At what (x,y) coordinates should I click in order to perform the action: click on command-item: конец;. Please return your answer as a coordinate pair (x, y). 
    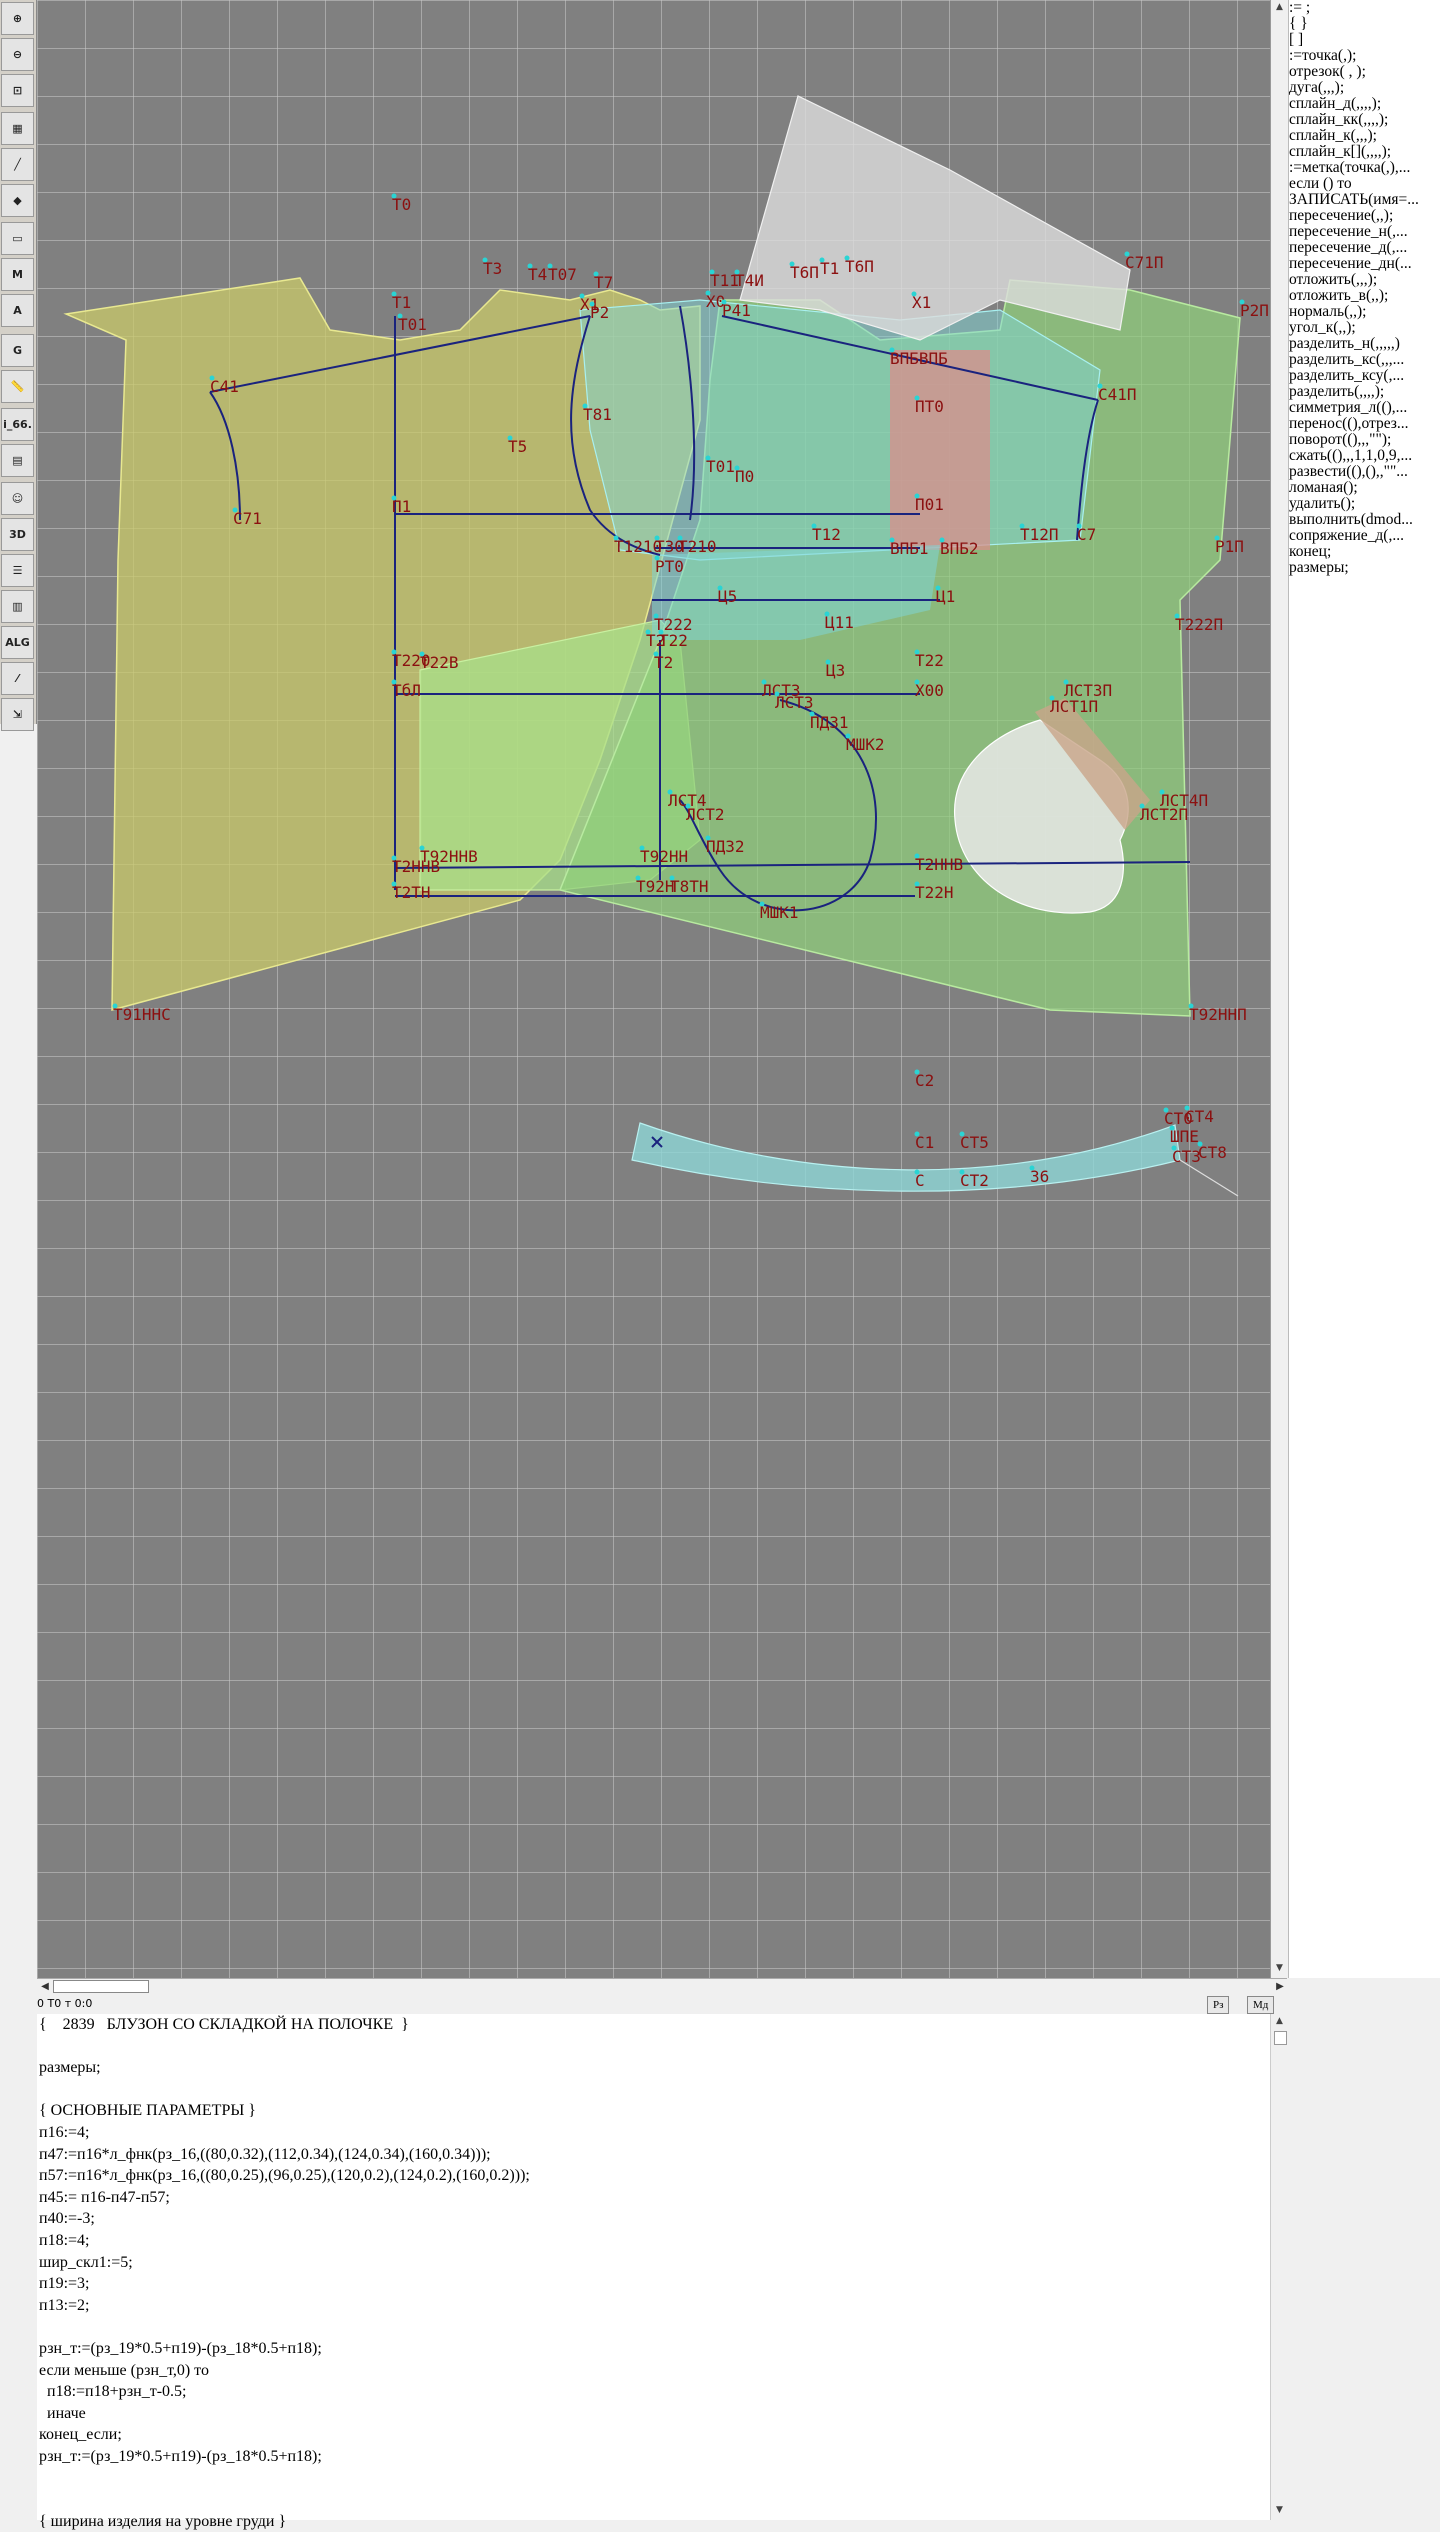
    Looking at the image, I should click on (1354, 552).